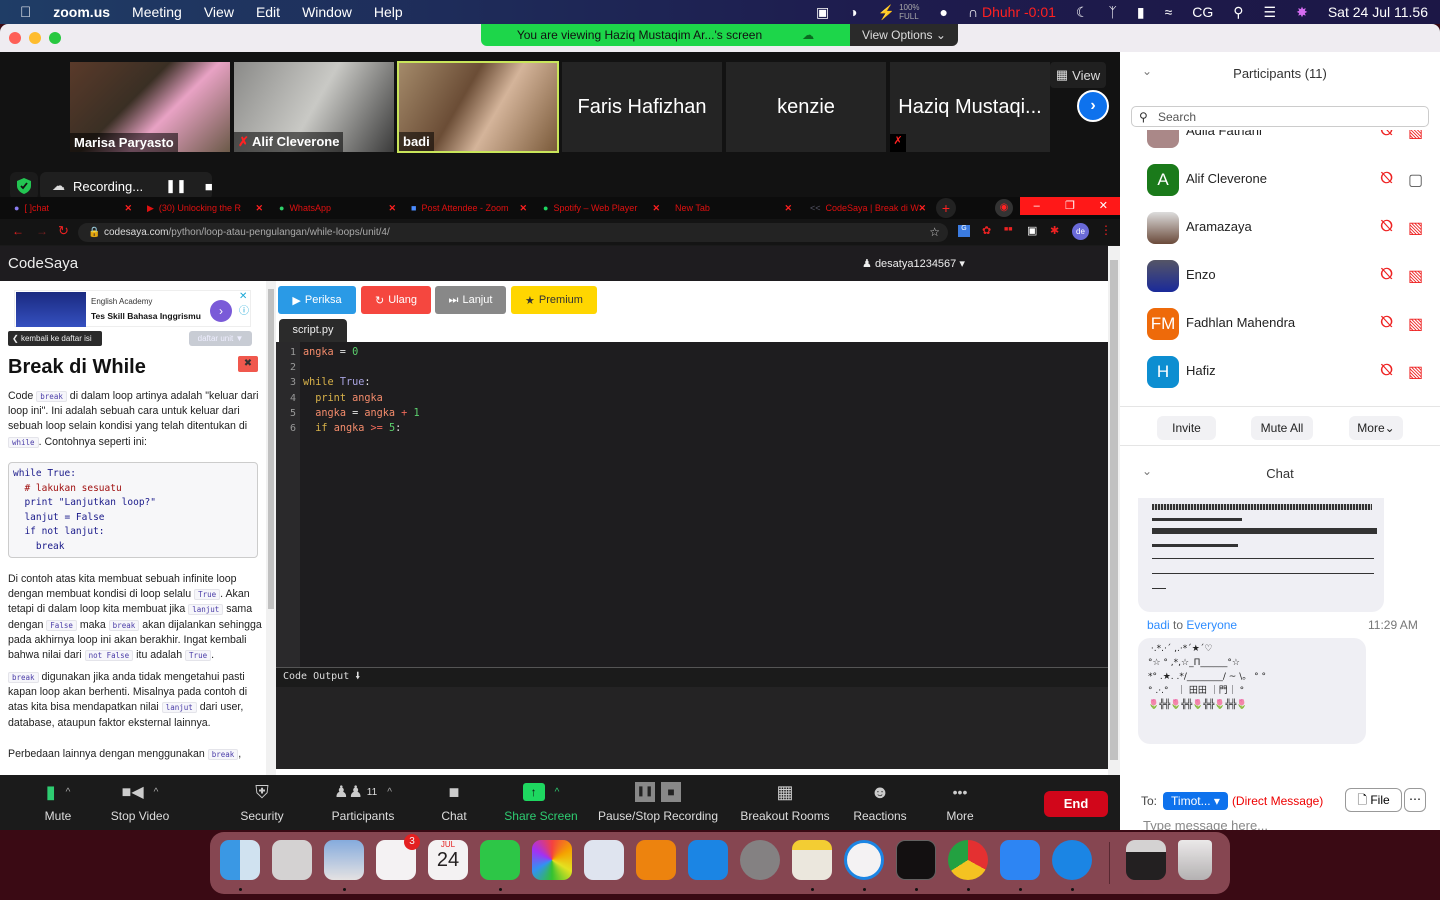 The height and width of the screenshot is (900, 1440). What do you see at coordinates (271, 528) in the screenshot?
I see `lesson-scrollbar` at bounding box center [271, 528].